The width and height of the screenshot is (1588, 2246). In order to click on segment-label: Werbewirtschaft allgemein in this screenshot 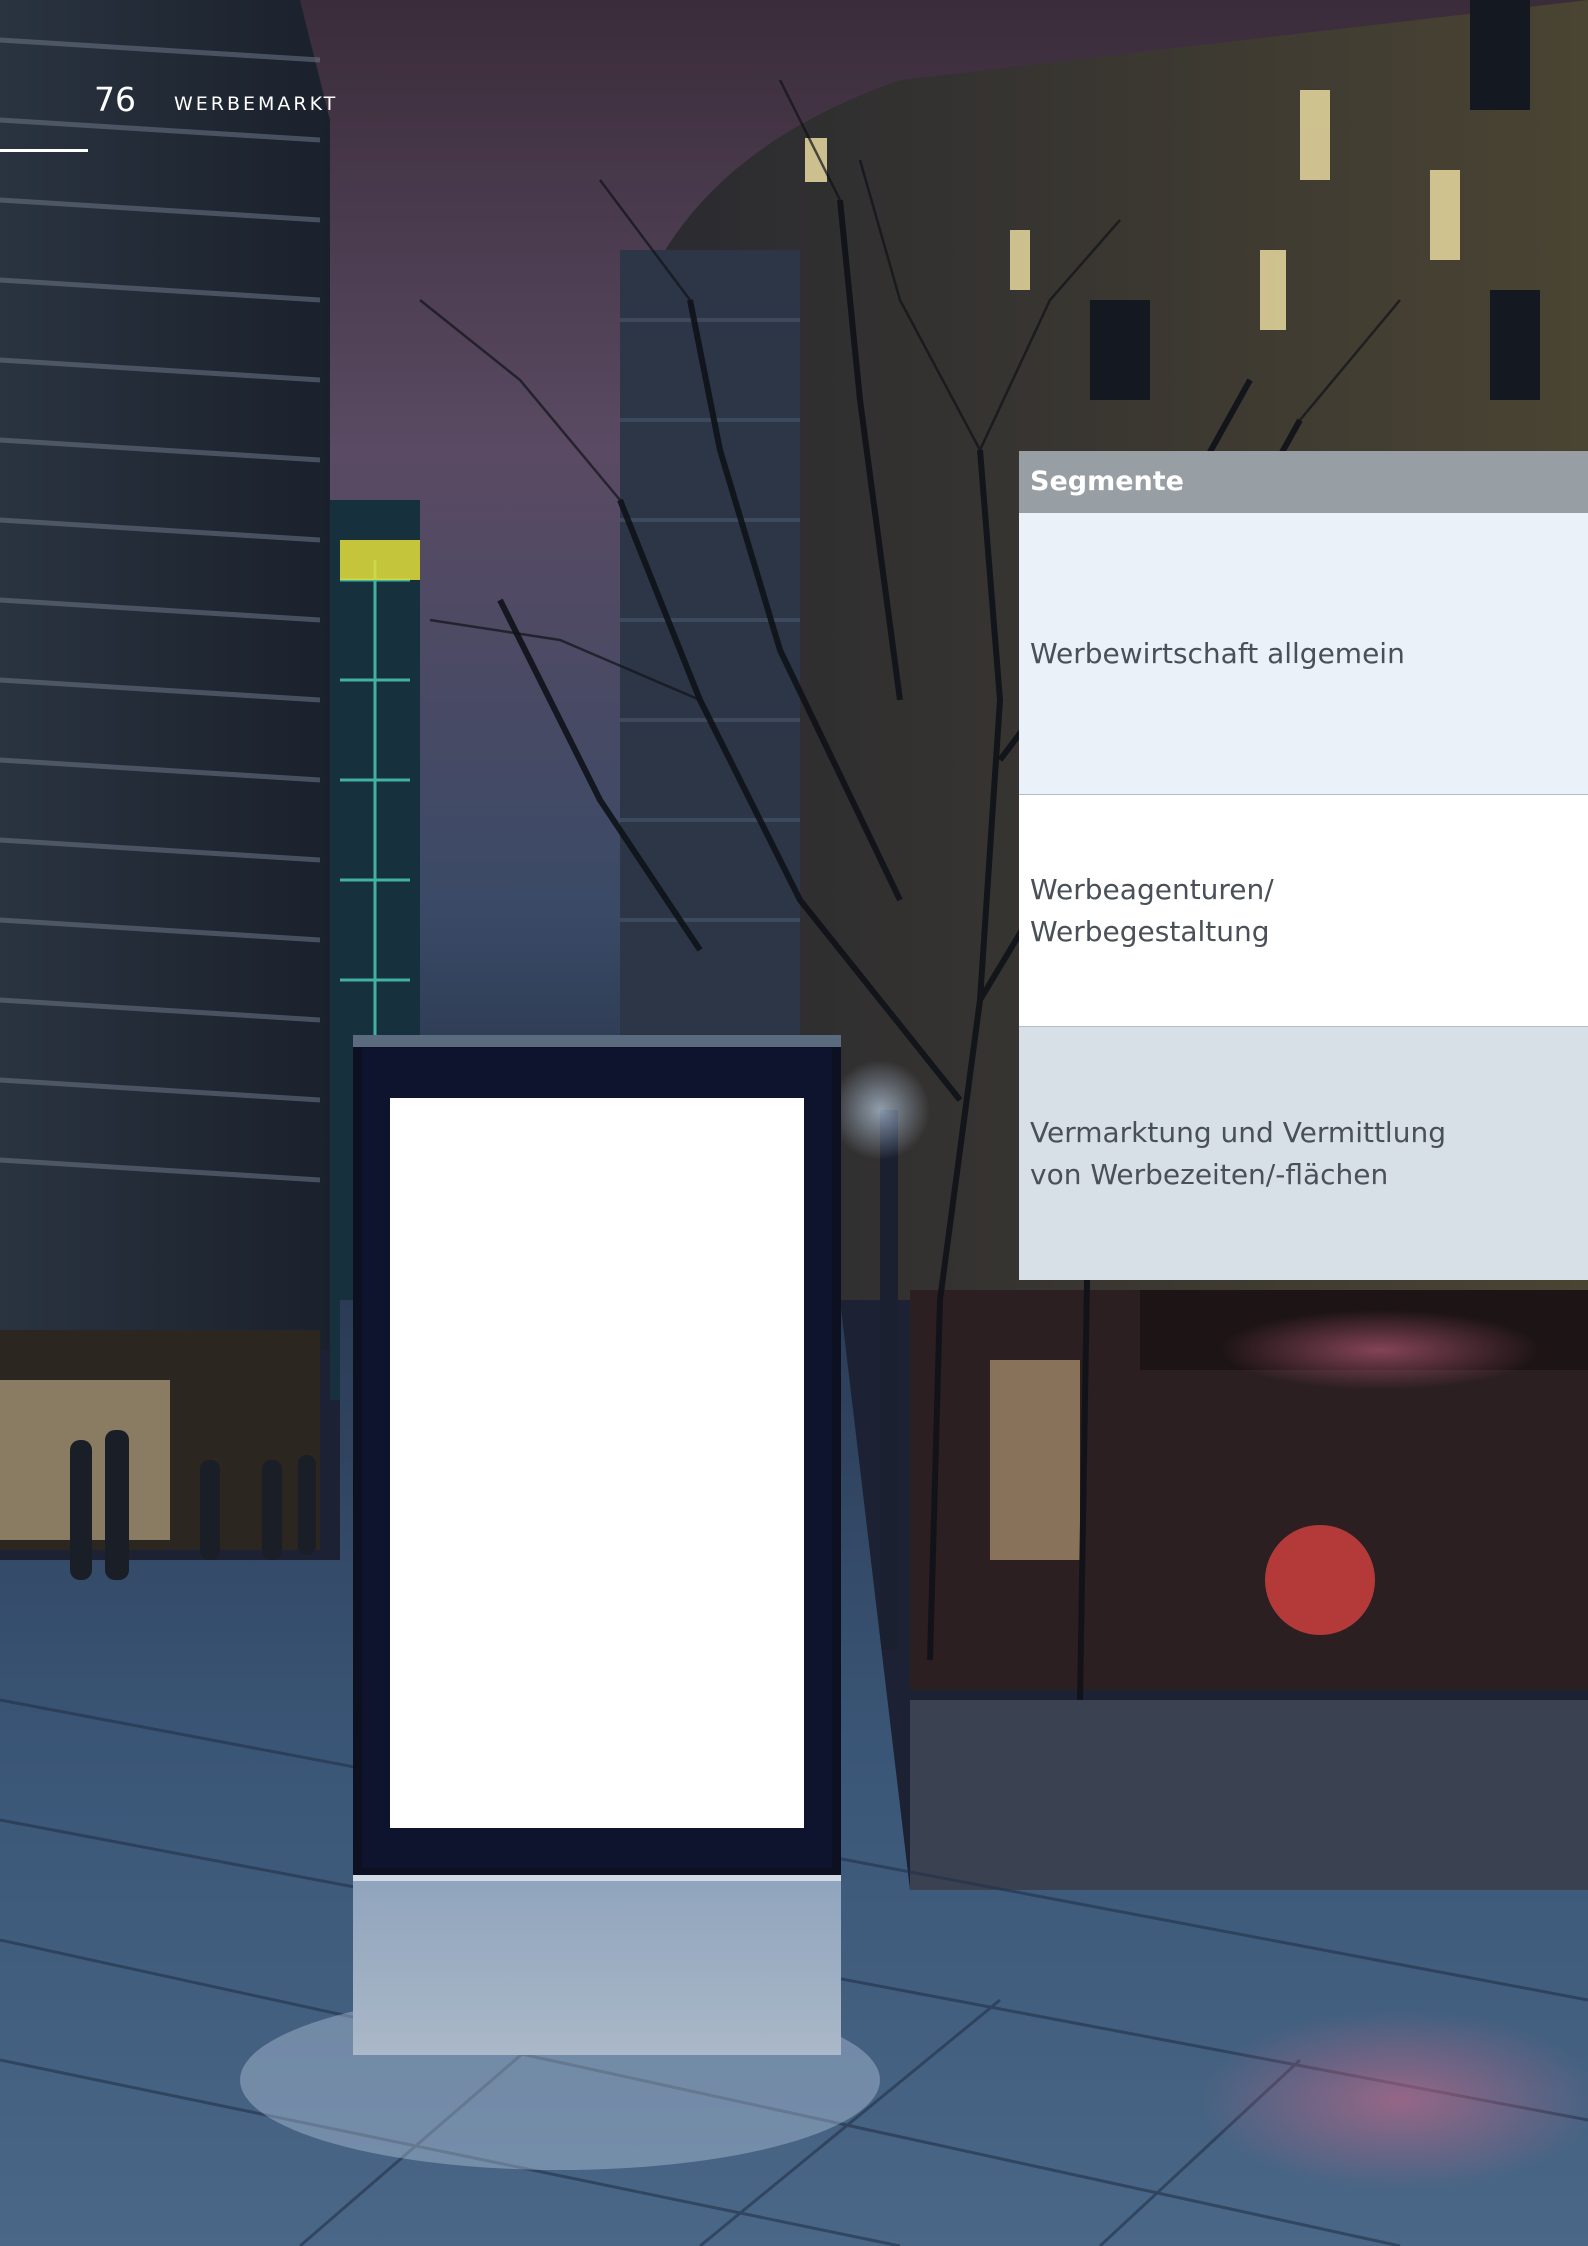, I will do `click(1217, 654)`.